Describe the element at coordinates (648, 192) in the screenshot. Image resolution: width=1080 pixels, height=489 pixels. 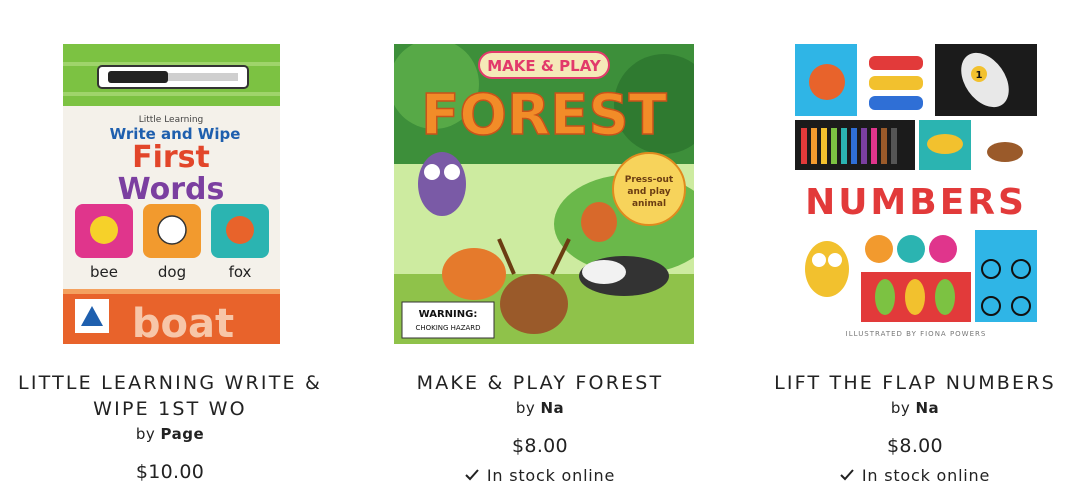
I see `svg-text: and play` at that location.